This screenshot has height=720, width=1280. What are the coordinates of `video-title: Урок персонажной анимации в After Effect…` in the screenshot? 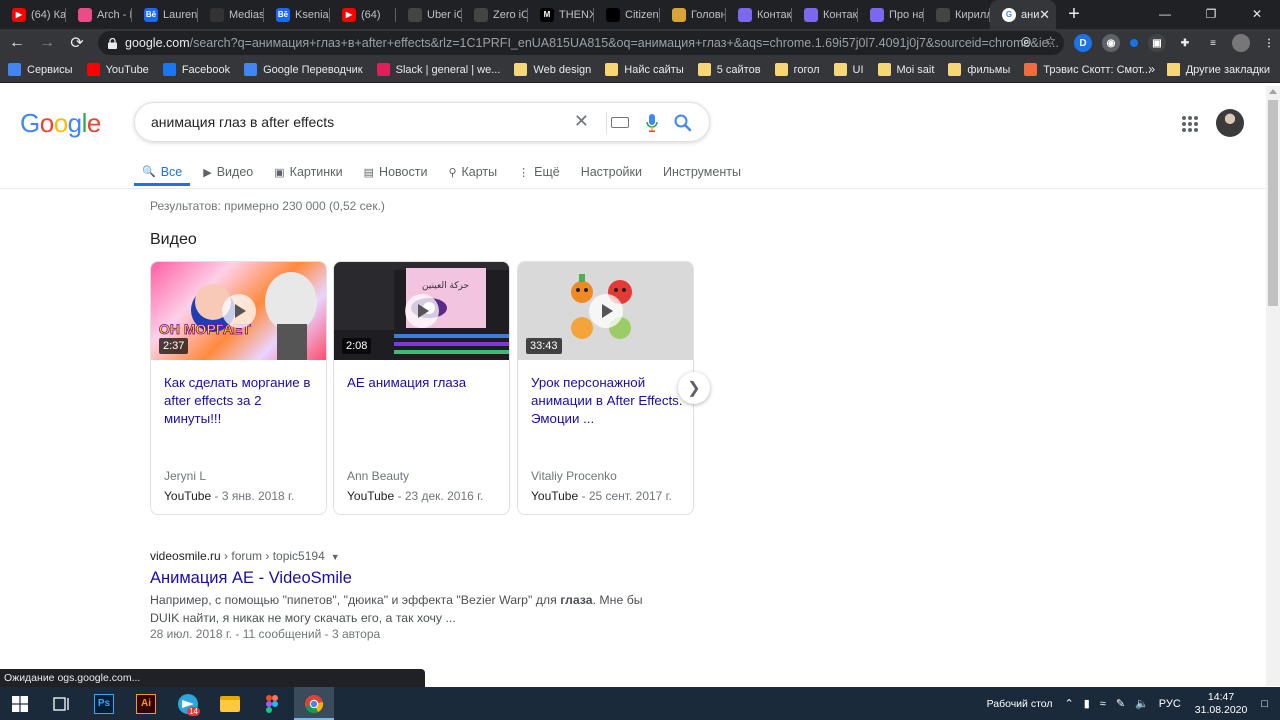 It's located at (607, 401).